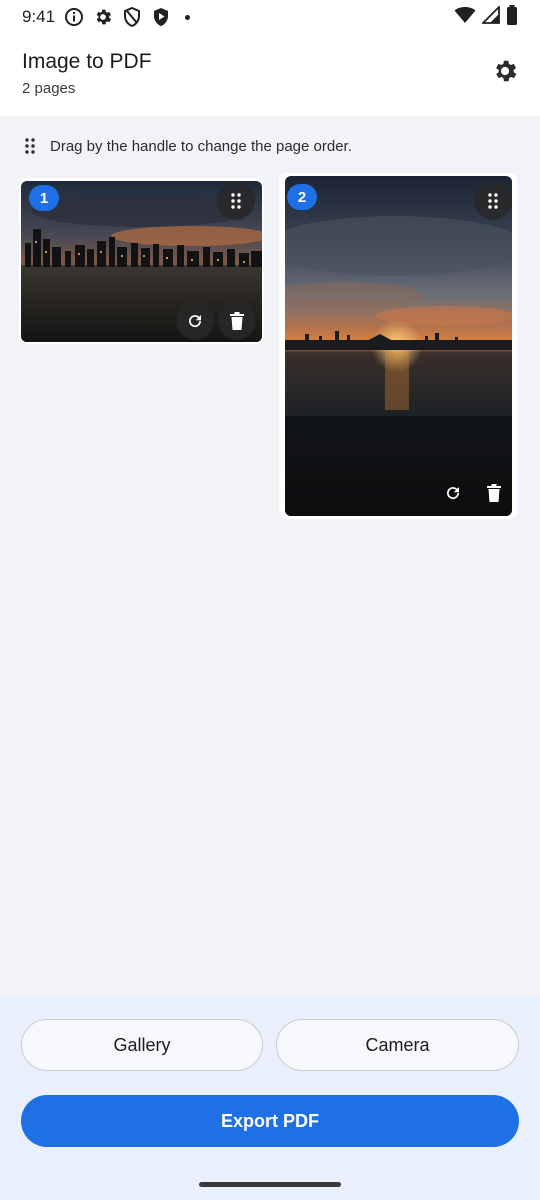 The width and height of the screenshot is (540, 1200). I want to click on settings-button, so click(505, 71).